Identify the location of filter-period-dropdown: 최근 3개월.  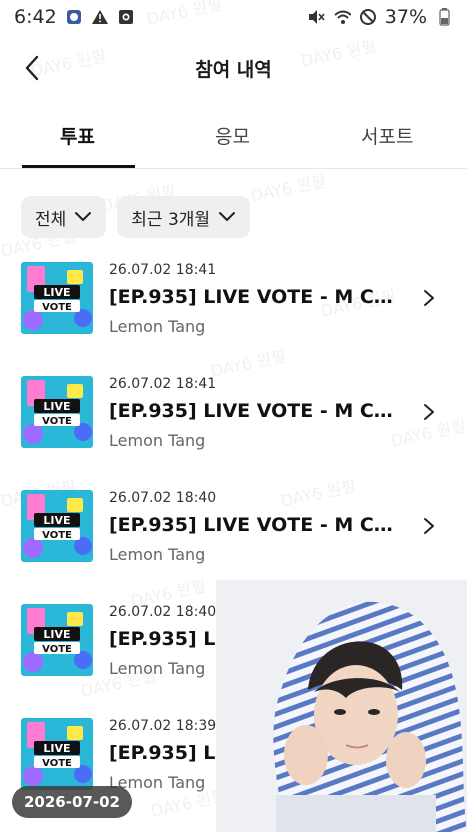
(184, 217).